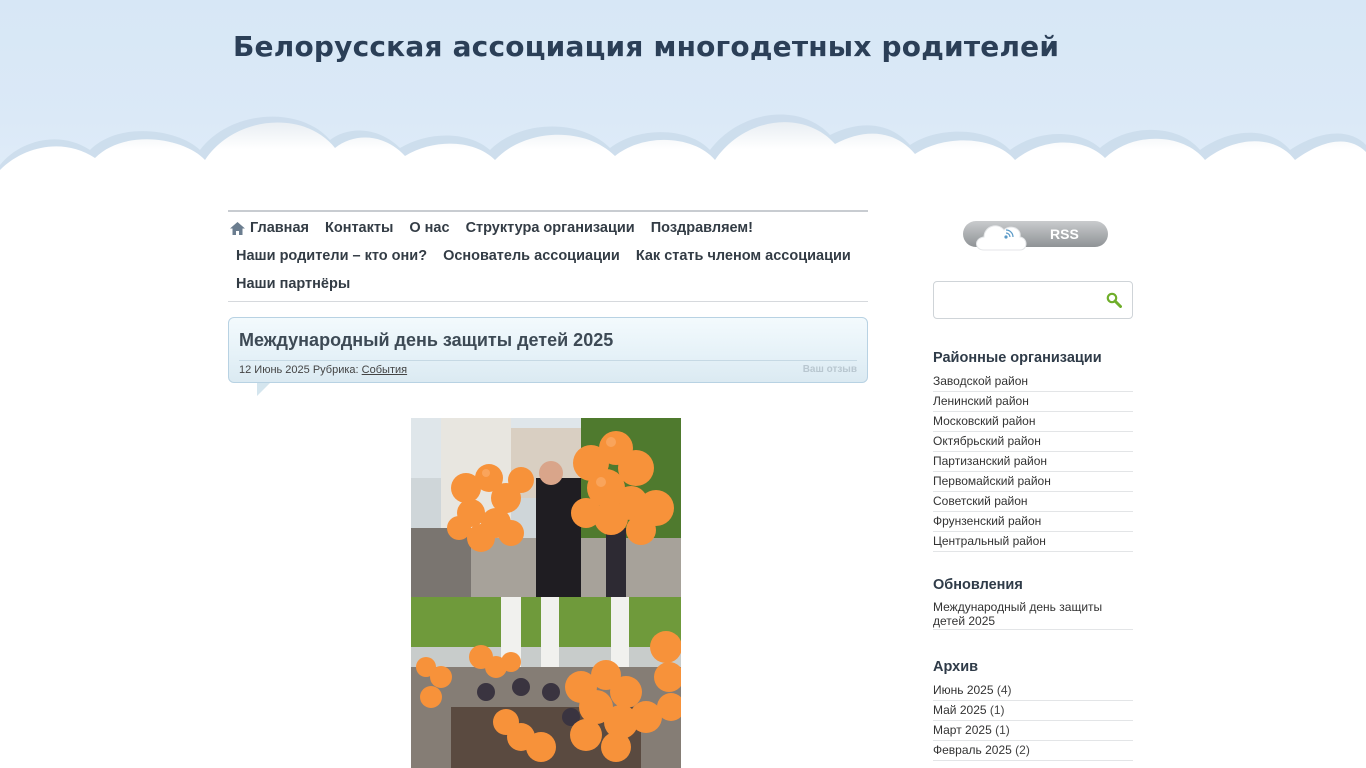 The image size is (1366, 768). Describe the element at coordinates (237, 228) in the screenshot. I see `home-icon` at that location.